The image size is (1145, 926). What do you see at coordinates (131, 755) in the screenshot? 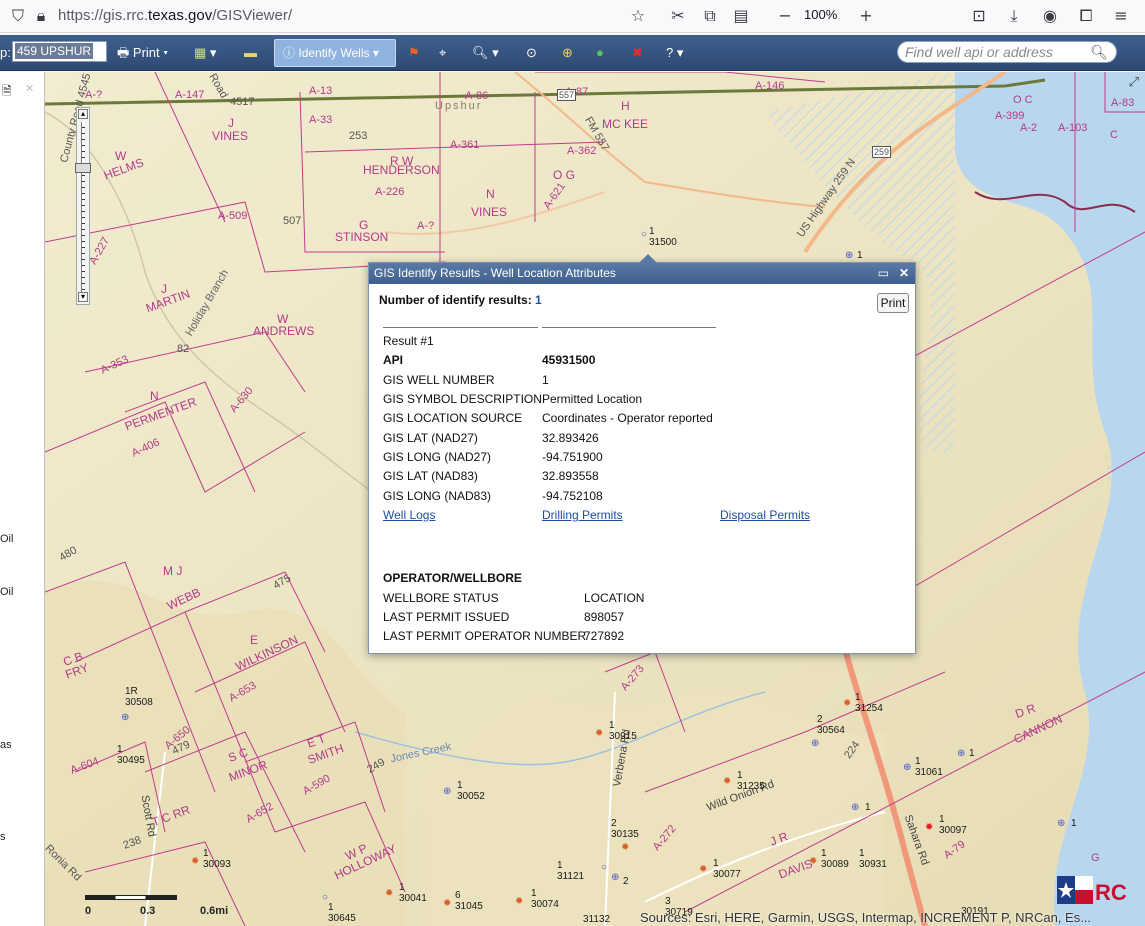
I see `well-label: 1 30495` at bounding box center [131, 755].